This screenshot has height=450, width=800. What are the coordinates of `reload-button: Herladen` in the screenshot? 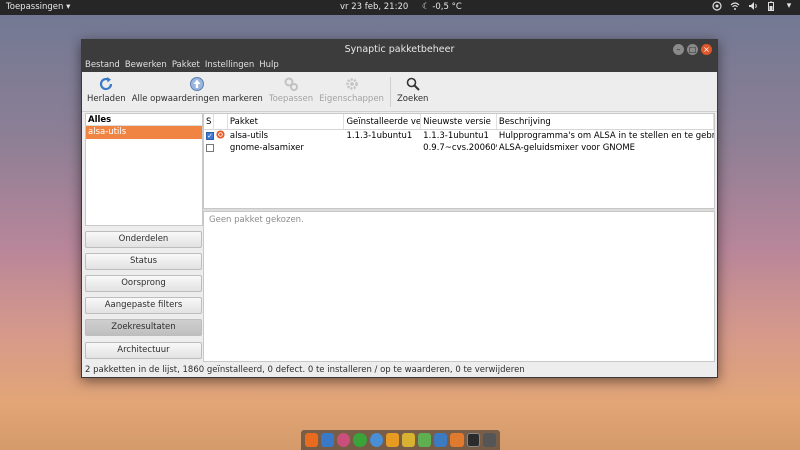 It's located at (106, 92).